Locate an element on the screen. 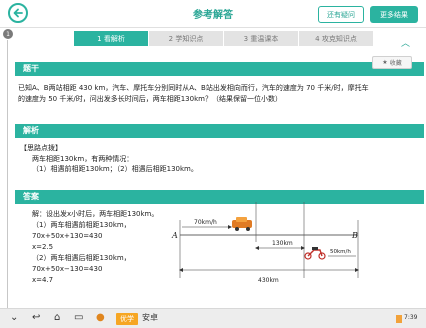  point-b-label: B is located at coordinates (354, 235).